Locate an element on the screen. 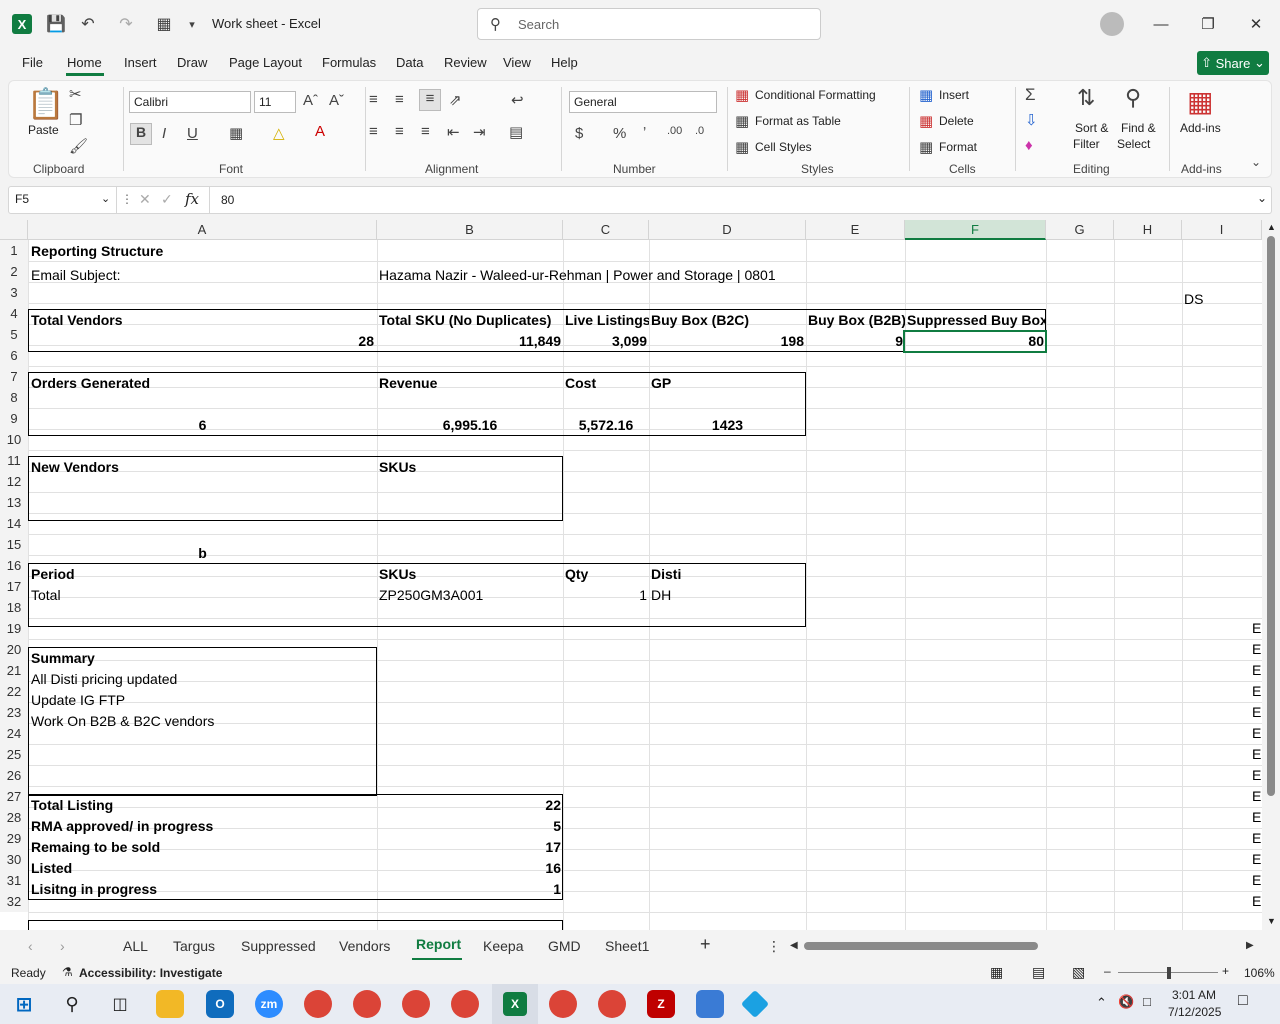  cell-i3: DS is located at coordinates (1193, 299).